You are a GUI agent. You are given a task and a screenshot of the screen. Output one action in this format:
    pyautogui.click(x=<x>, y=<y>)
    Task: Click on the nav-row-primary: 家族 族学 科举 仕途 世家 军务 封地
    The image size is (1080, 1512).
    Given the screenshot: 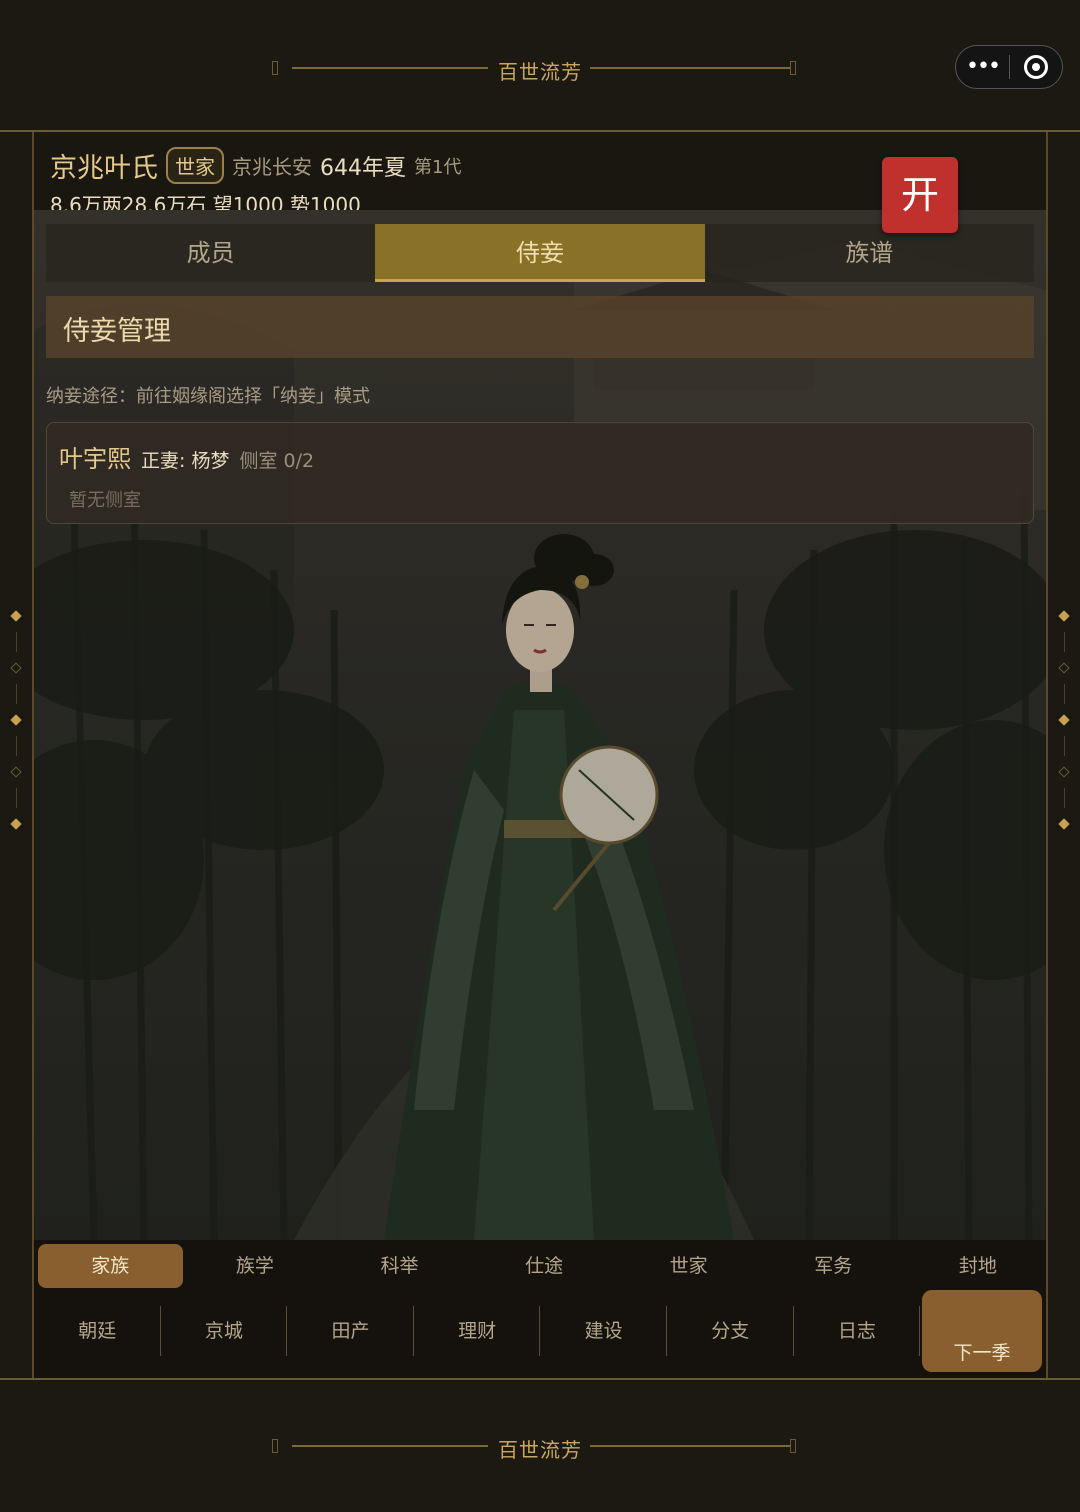 What is the action you would take?
    pyautogui.click(x=544, y=1266)
    